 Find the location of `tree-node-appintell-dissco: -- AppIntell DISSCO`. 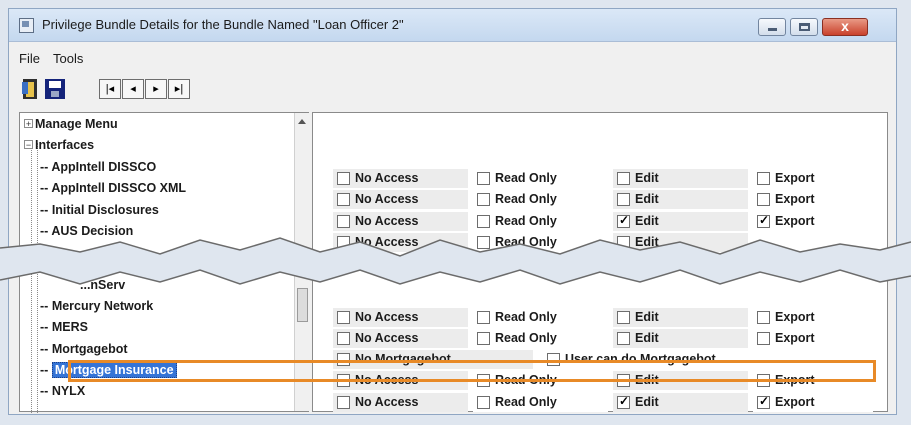

tree-node-appintell-dissco: -- AppIntell DISSCO is located at coordinates (98, 170).